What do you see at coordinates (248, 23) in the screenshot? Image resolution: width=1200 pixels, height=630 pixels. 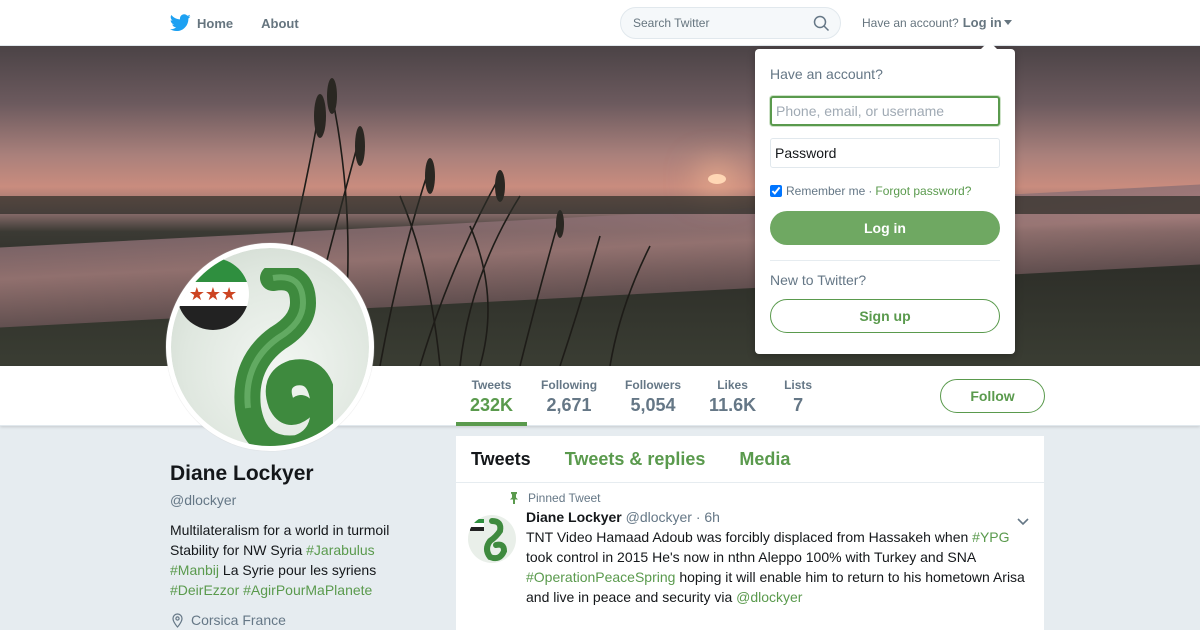 I see `primary-nav: Home About` at bounding box center [248, 23].